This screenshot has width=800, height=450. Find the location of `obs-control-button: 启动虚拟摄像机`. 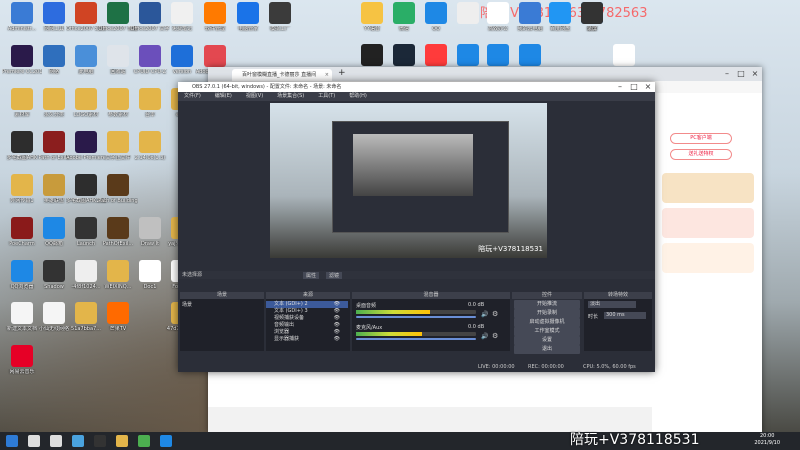

obs-control-button: 启动虚拟摄像机 is located at coordinates (547, 322).